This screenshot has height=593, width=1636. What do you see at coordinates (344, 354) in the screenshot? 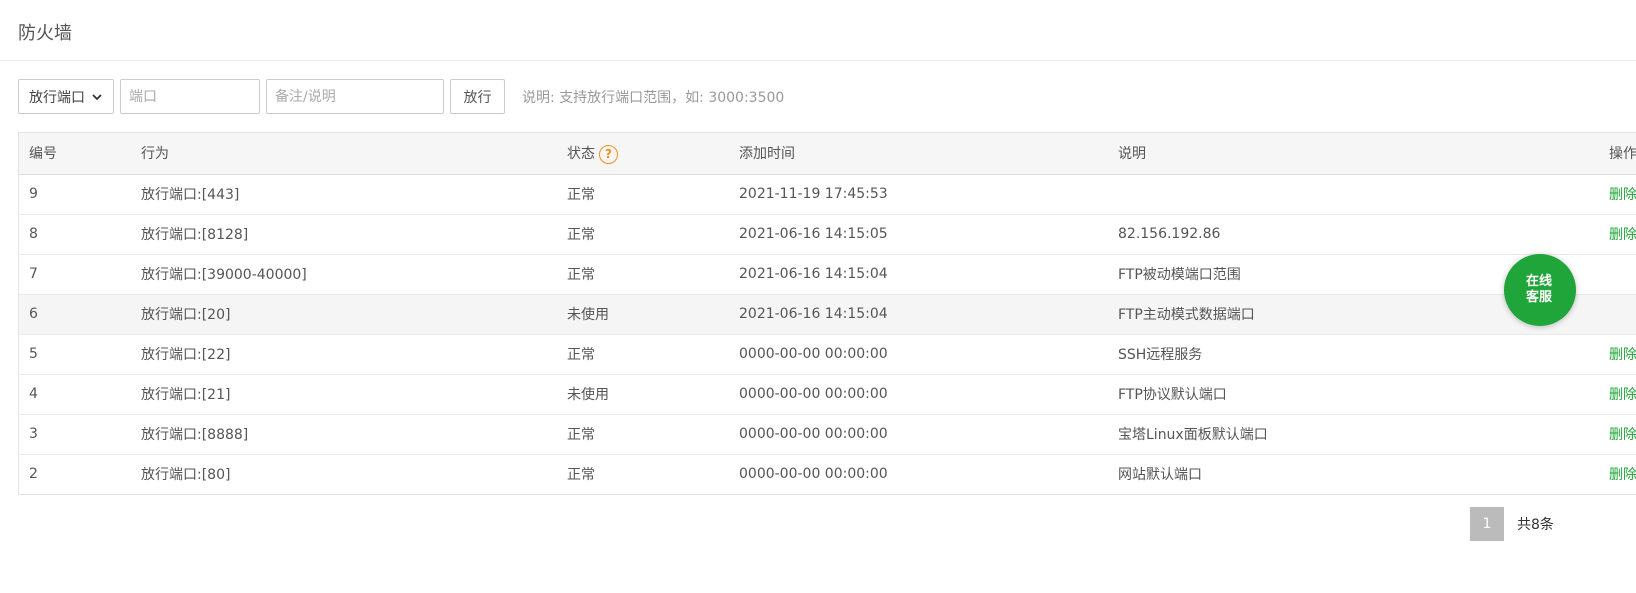
I see `cell-action: 放行端口:[22]` at bounding box center [344, 354].